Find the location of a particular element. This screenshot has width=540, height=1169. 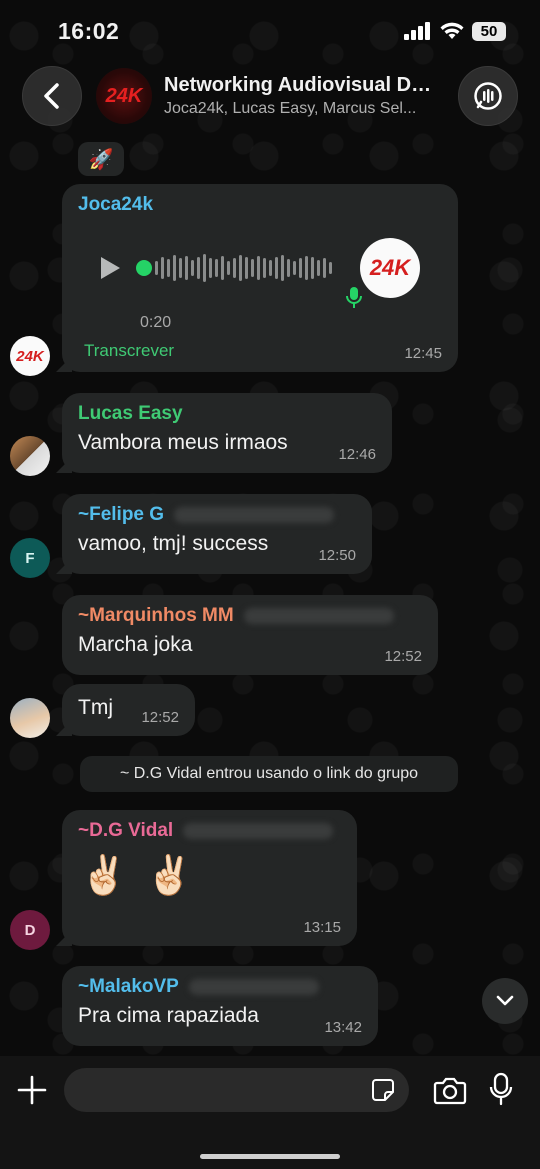

back-button is located at coordinates (52, 96).